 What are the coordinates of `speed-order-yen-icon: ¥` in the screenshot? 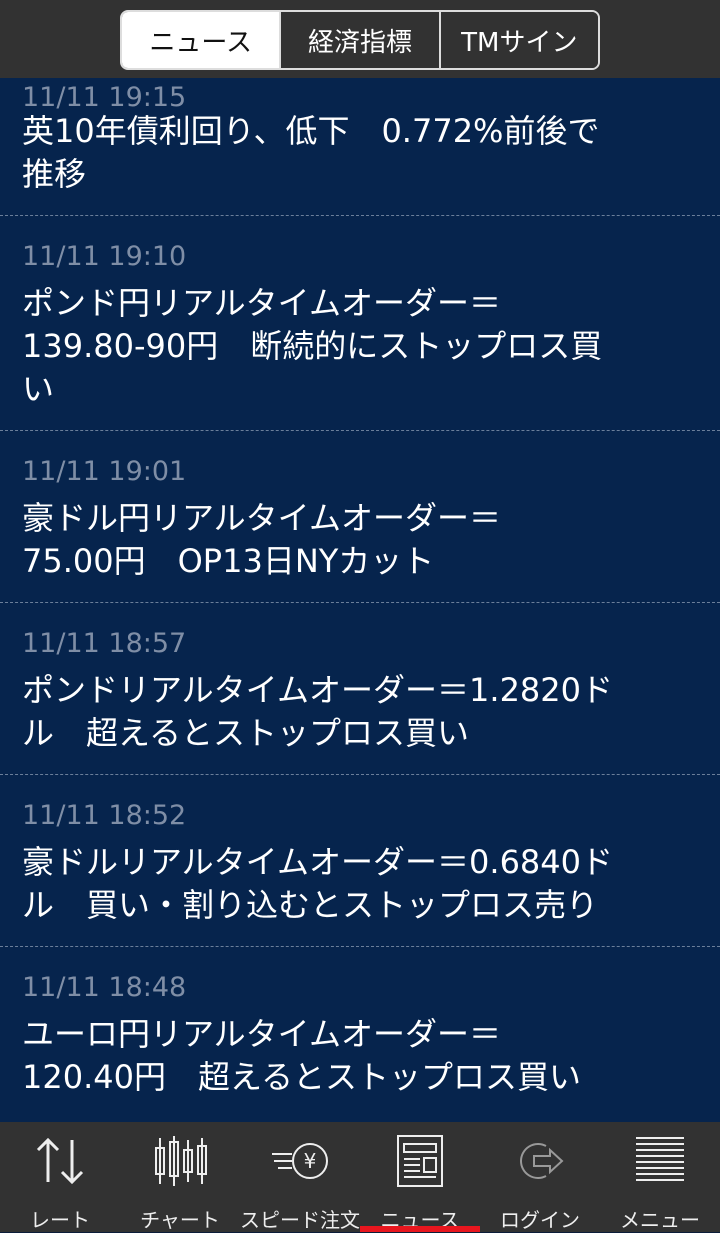 It's located at (300, 1161).